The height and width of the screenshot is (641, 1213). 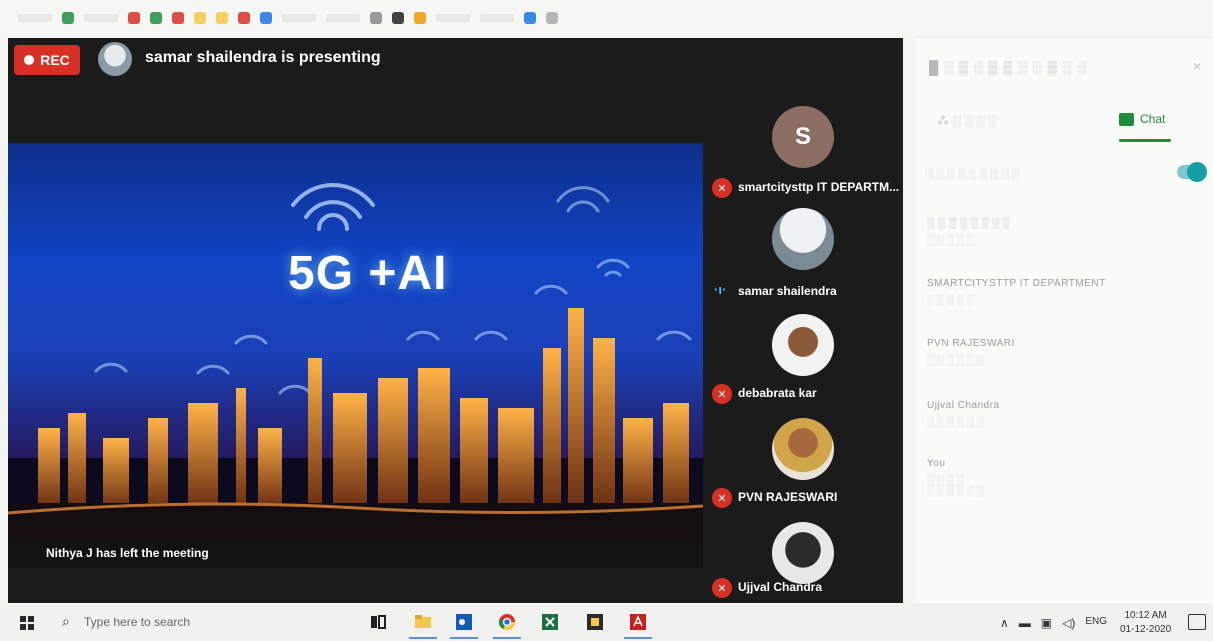 What do you see at coordinates (55, 60) in the screenshot?
I see `recording-label: REC` at bounding box center [55, 60].